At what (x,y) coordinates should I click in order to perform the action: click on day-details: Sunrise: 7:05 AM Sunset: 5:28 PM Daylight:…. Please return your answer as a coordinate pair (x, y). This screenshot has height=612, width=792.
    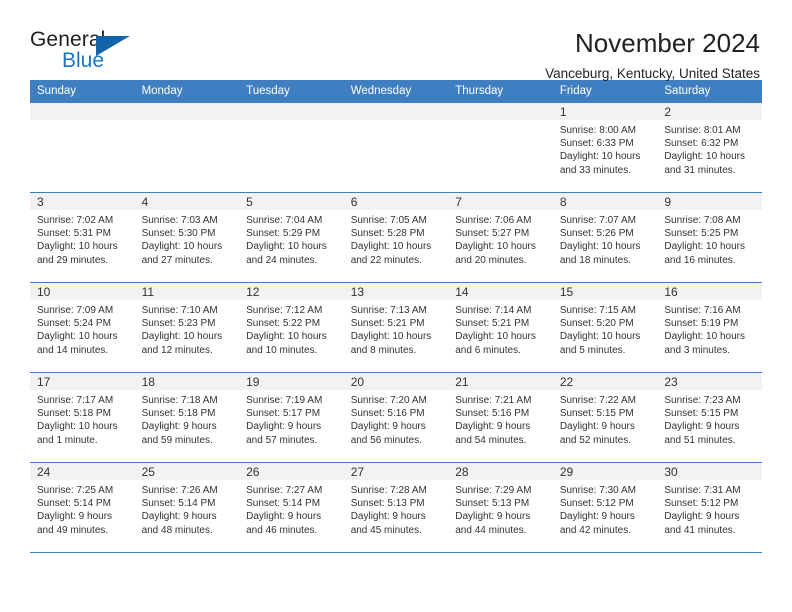
    Looking at the image, I should click on (396, 238).